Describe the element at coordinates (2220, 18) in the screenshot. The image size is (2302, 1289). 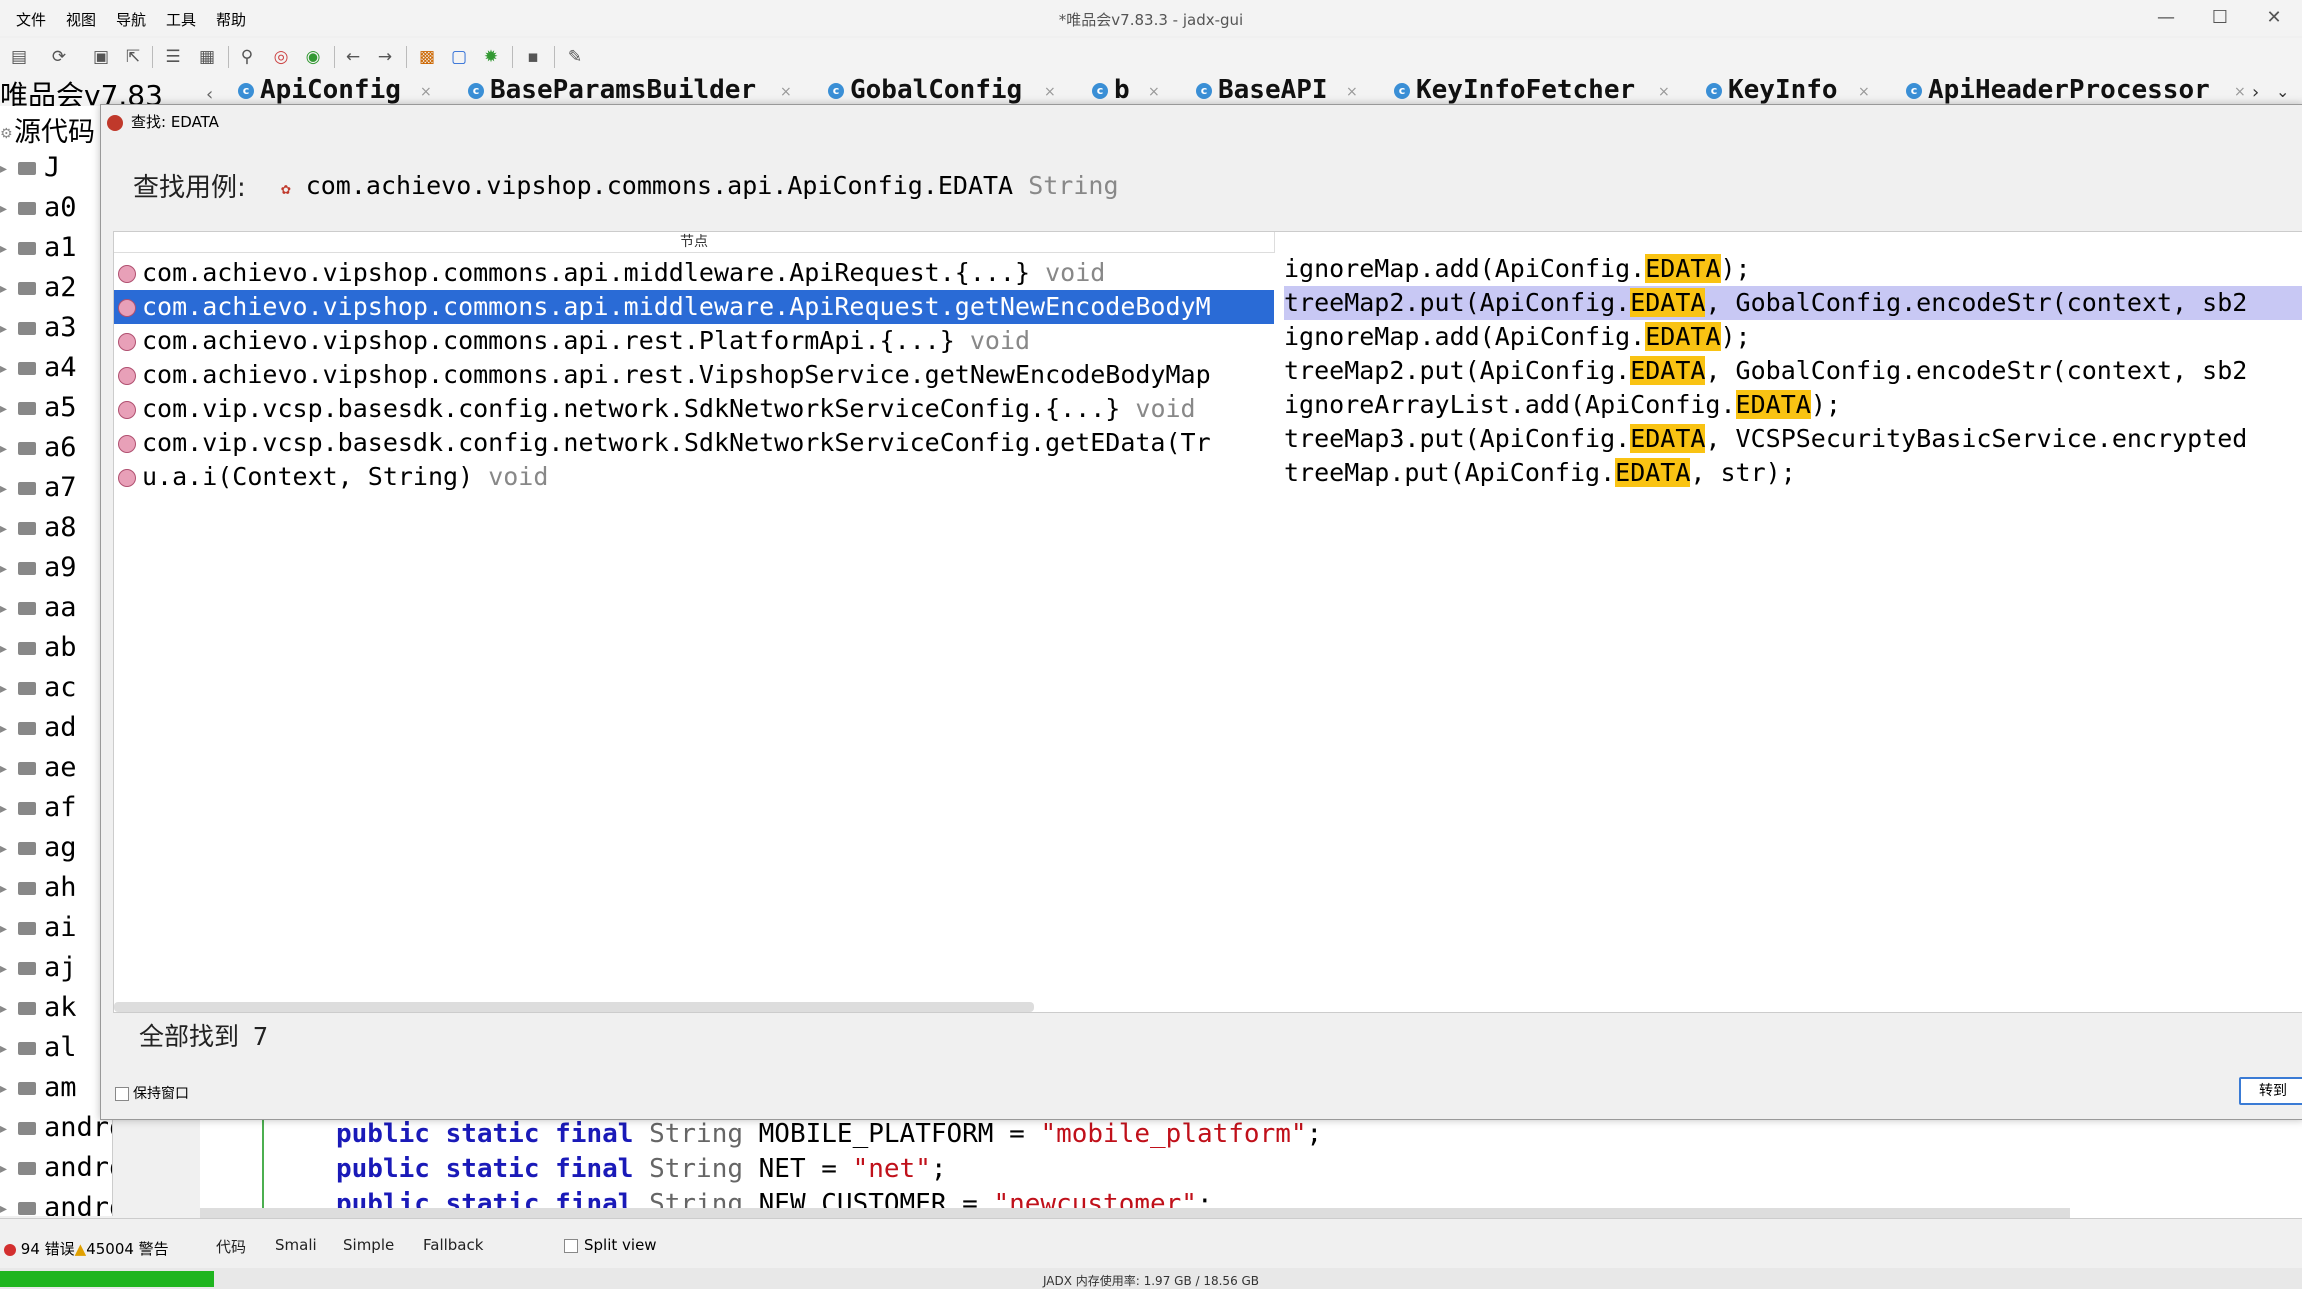
I see `maximize-icon: ☐` at that location.